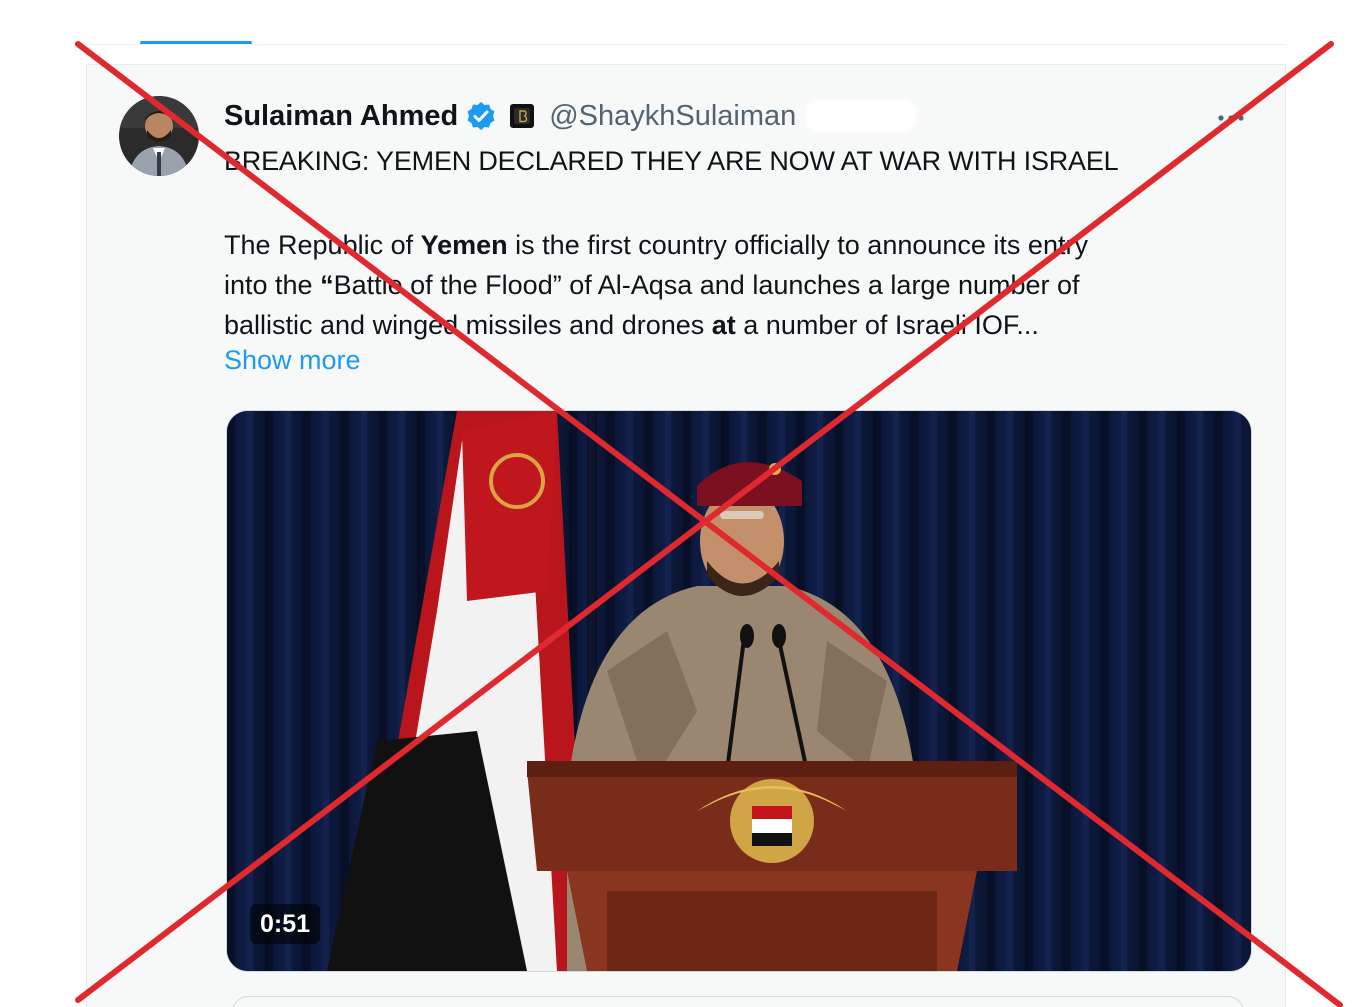 Image resolution: width=1359 pixels, height=1007 pixels. Describe the element at coordinates (292, 360) in the screenshot. I see `show-more-link: Show more` at that location.